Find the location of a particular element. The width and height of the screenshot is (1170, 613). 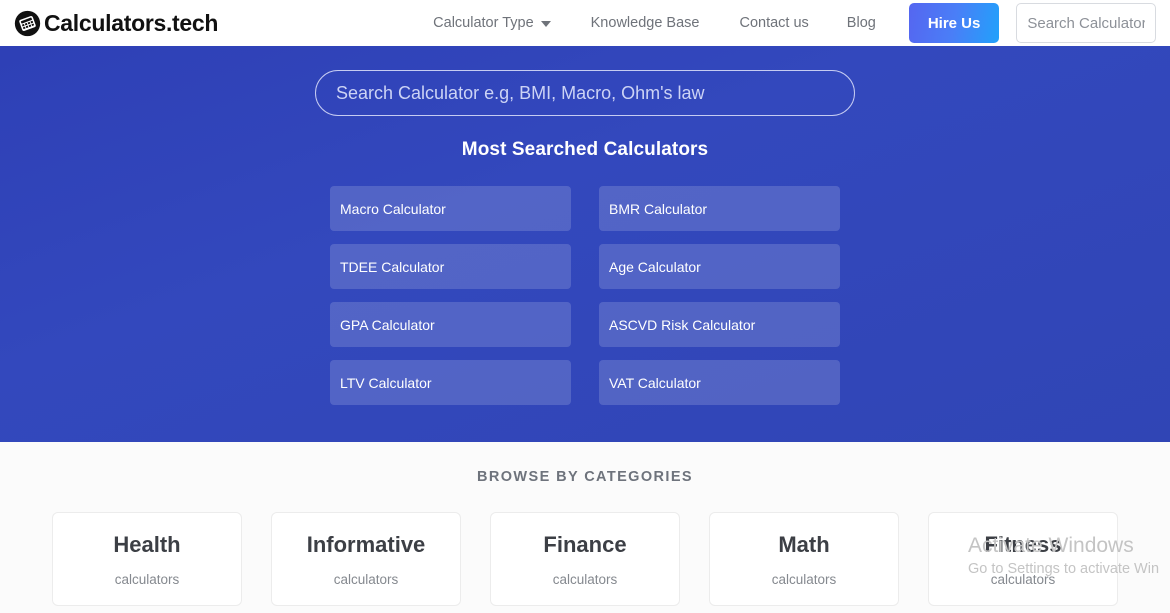

chevron-down-icon is located at coordinates (545, 24).